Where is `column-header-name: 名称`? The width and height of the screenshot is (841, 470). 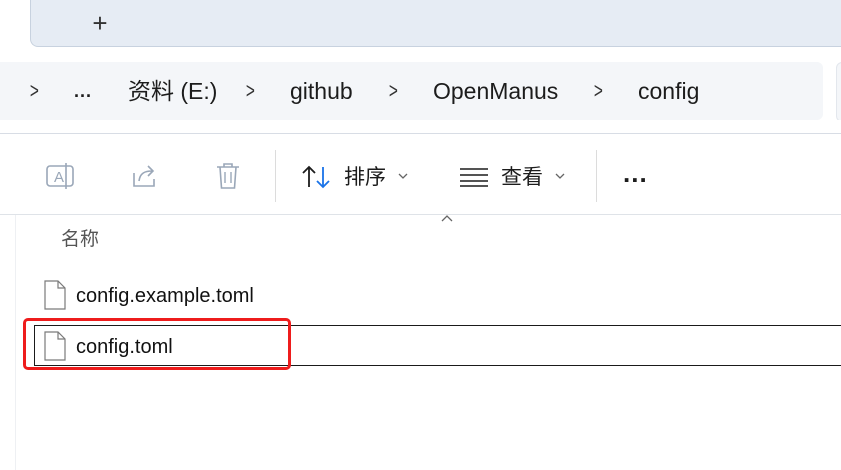
column-header-name: 名称 is located at coordinates (80, 240).